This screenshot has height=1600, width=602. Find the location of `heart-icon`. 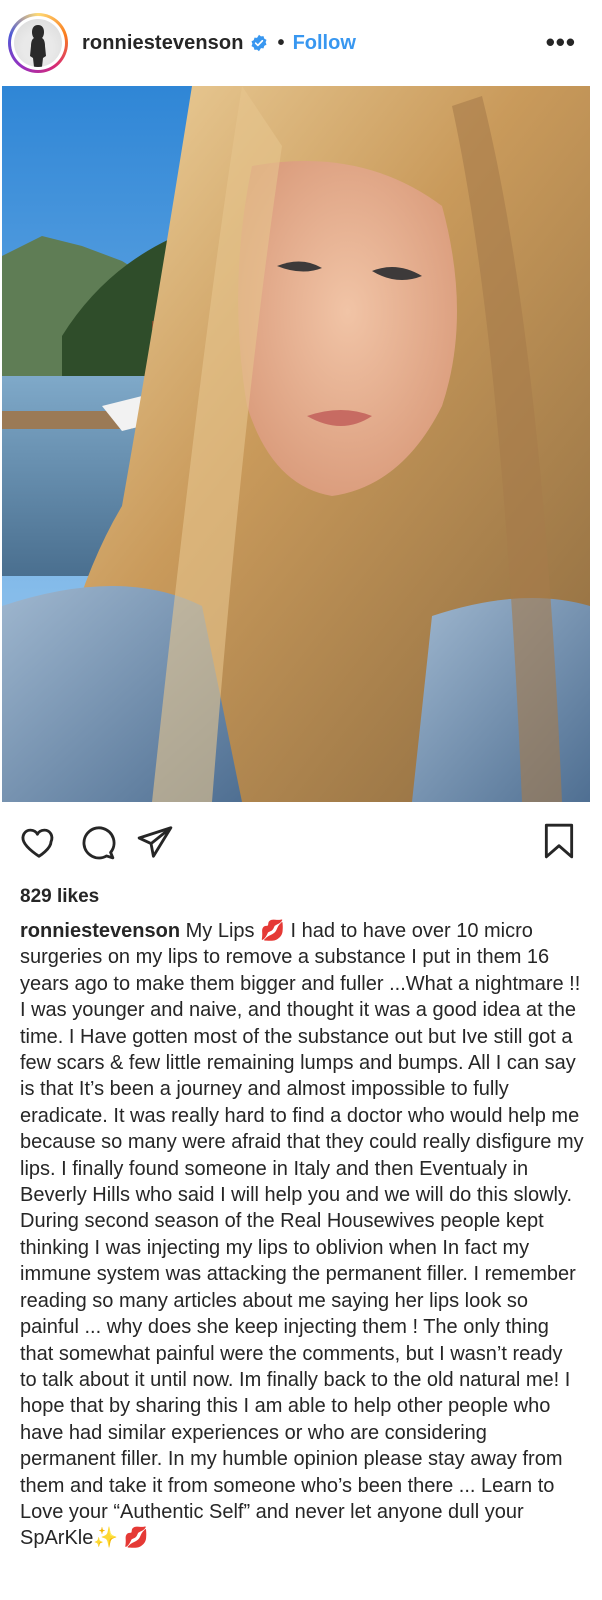

heart-icon is located at coordinates (37, 843).